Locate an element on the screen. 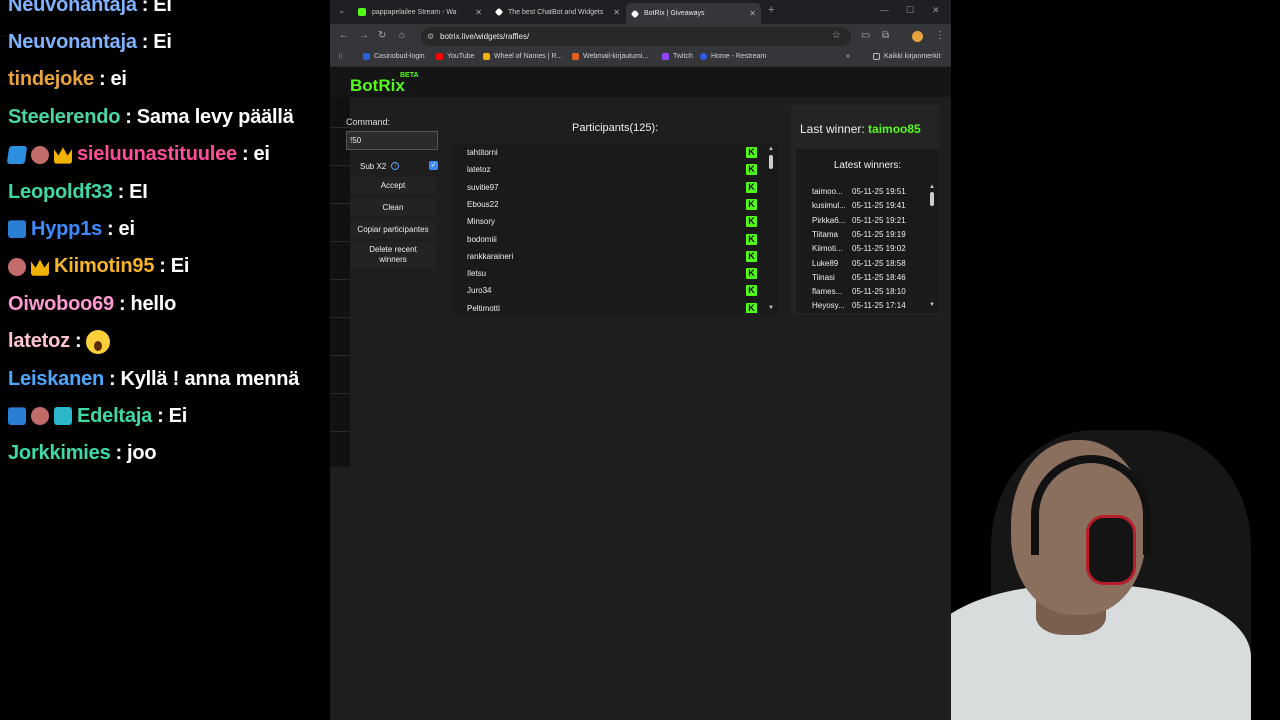 The width and height of the screenshot is (1280, 720). last-winner-label: Last winner: is located at coordinates (832, 129).